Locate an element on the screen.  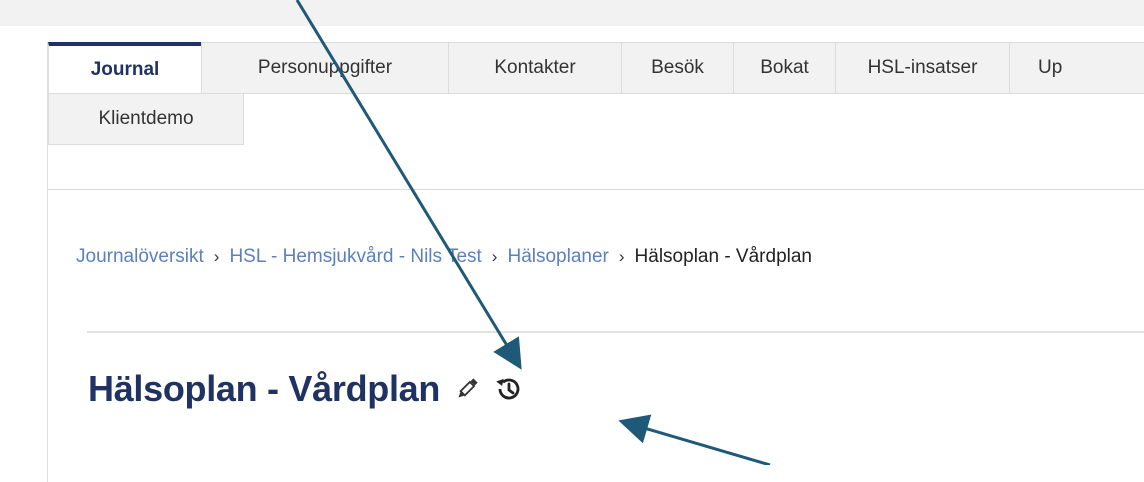
breadcrumb-journaloversikt: Journalöversikt is located at coordinates (140, 257).